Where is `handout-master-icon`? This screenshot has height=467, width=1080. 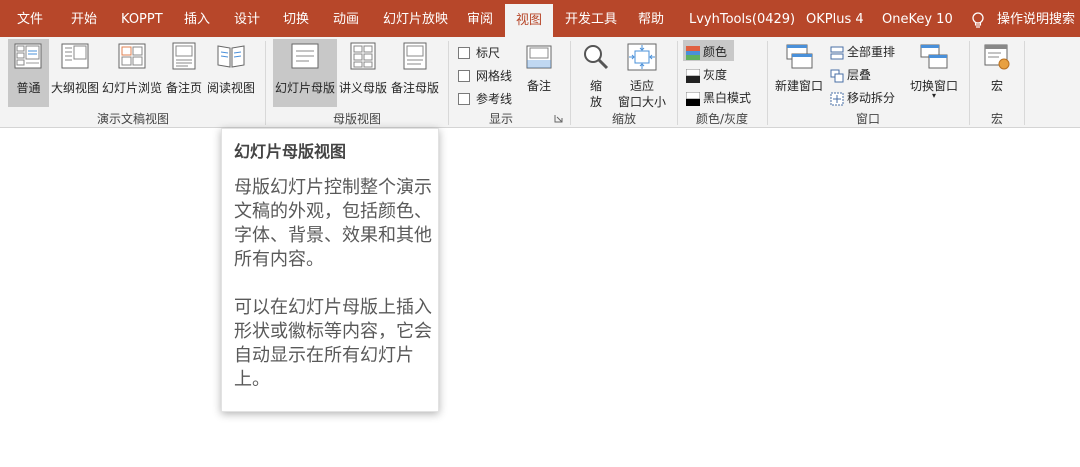
handout-master-icon is located at coordinates (363, 56).